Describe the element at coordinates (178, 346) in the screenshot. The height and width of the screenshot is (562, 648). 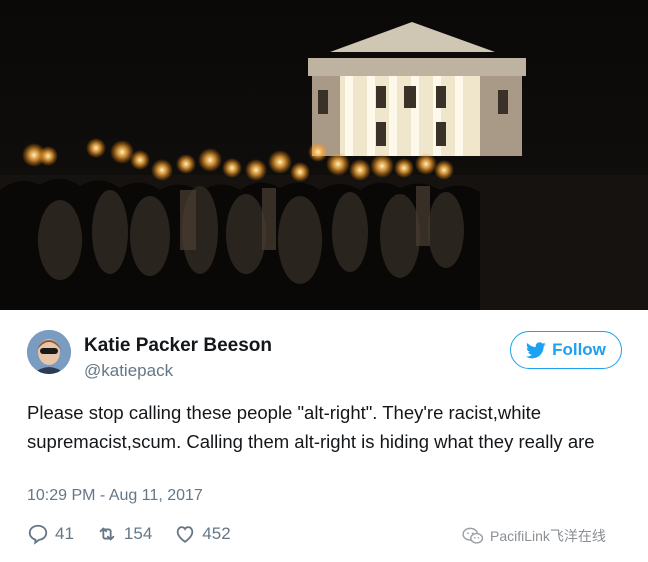
I see `display-name: Katie Packer Beeson` at that location.